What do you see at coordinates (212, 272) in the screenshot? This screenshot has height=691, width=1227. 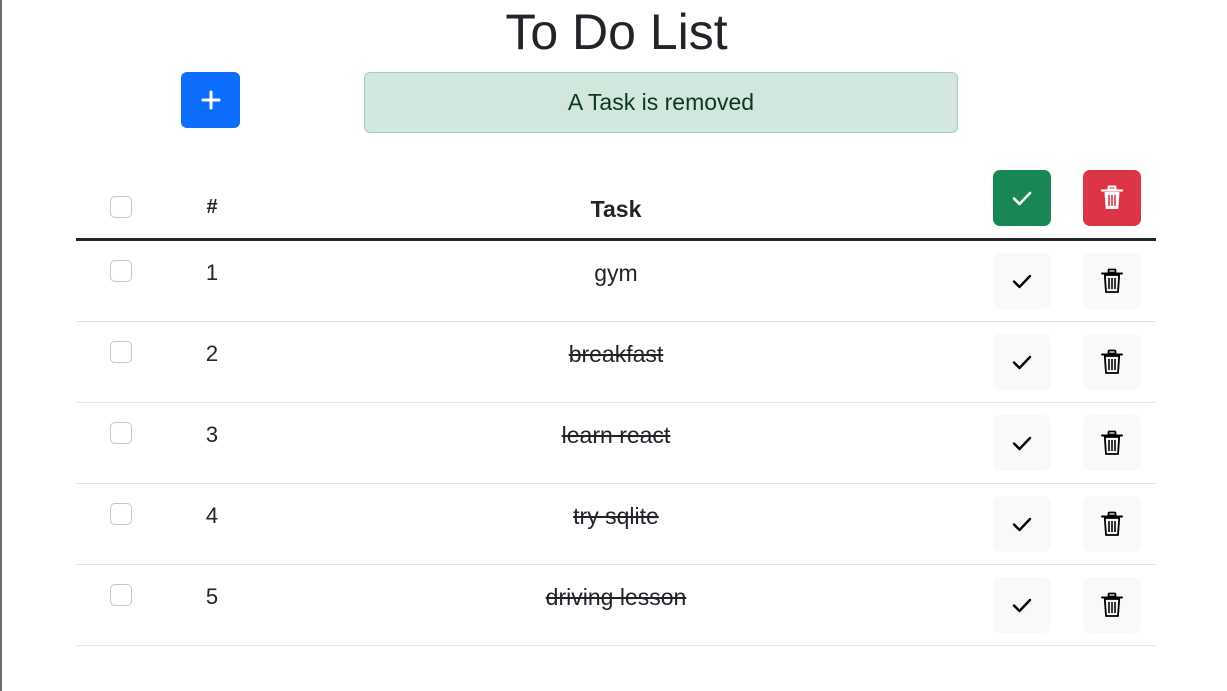 I see `row-number: 1` at bounding box center [212, 272].